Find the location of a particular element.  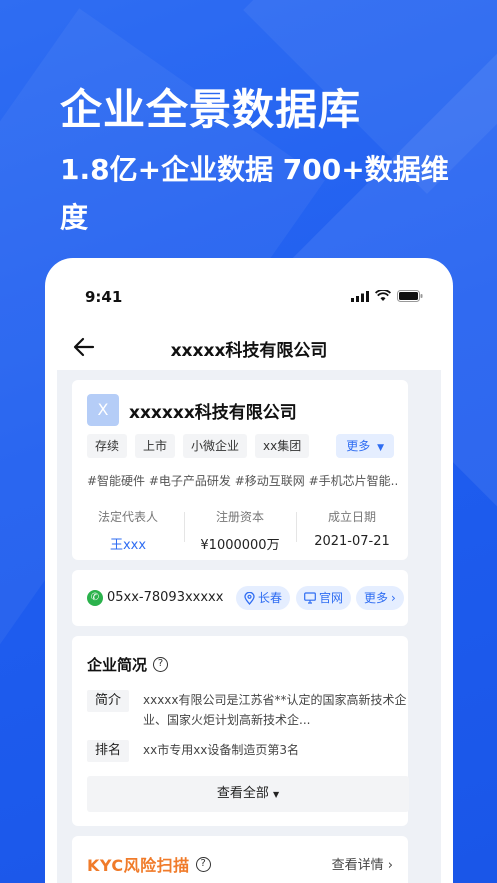

profile-title: 企业简况 ? is located at coordinates (128, 664).